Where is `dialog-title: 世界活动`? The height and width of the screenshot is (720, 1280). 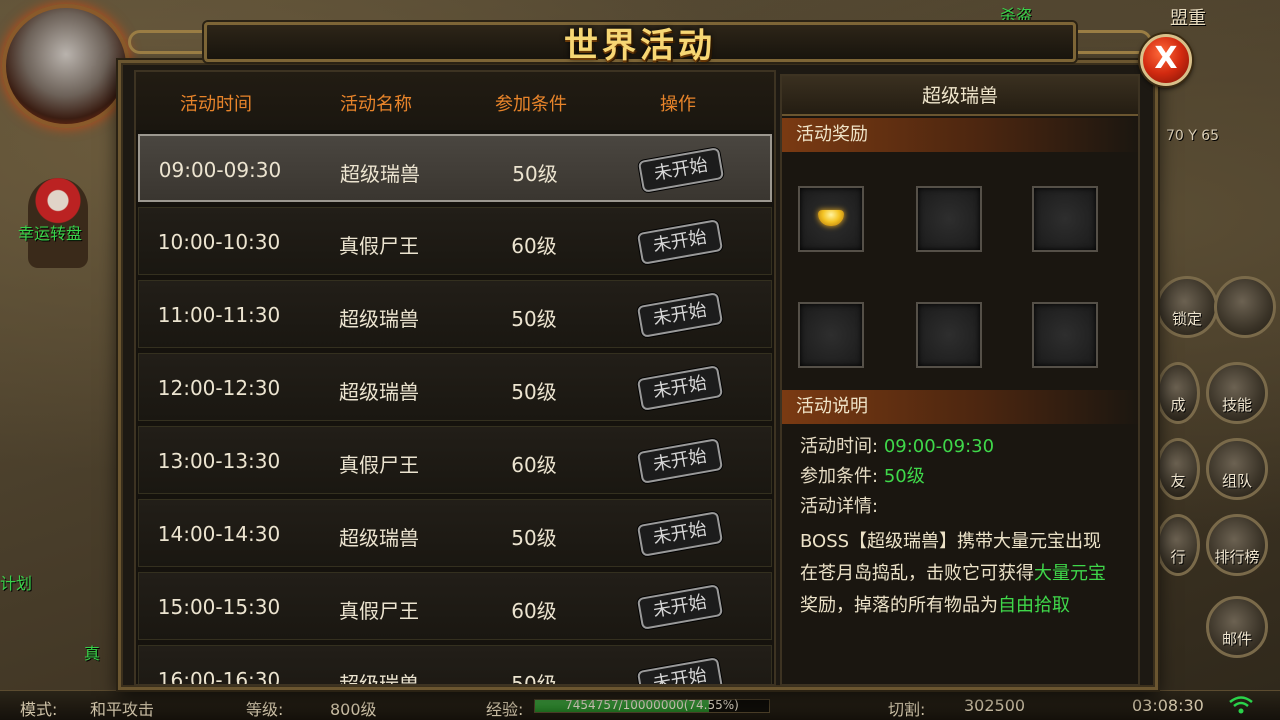
dialog-title: 世界活动 is located at coordinates (640, 46).